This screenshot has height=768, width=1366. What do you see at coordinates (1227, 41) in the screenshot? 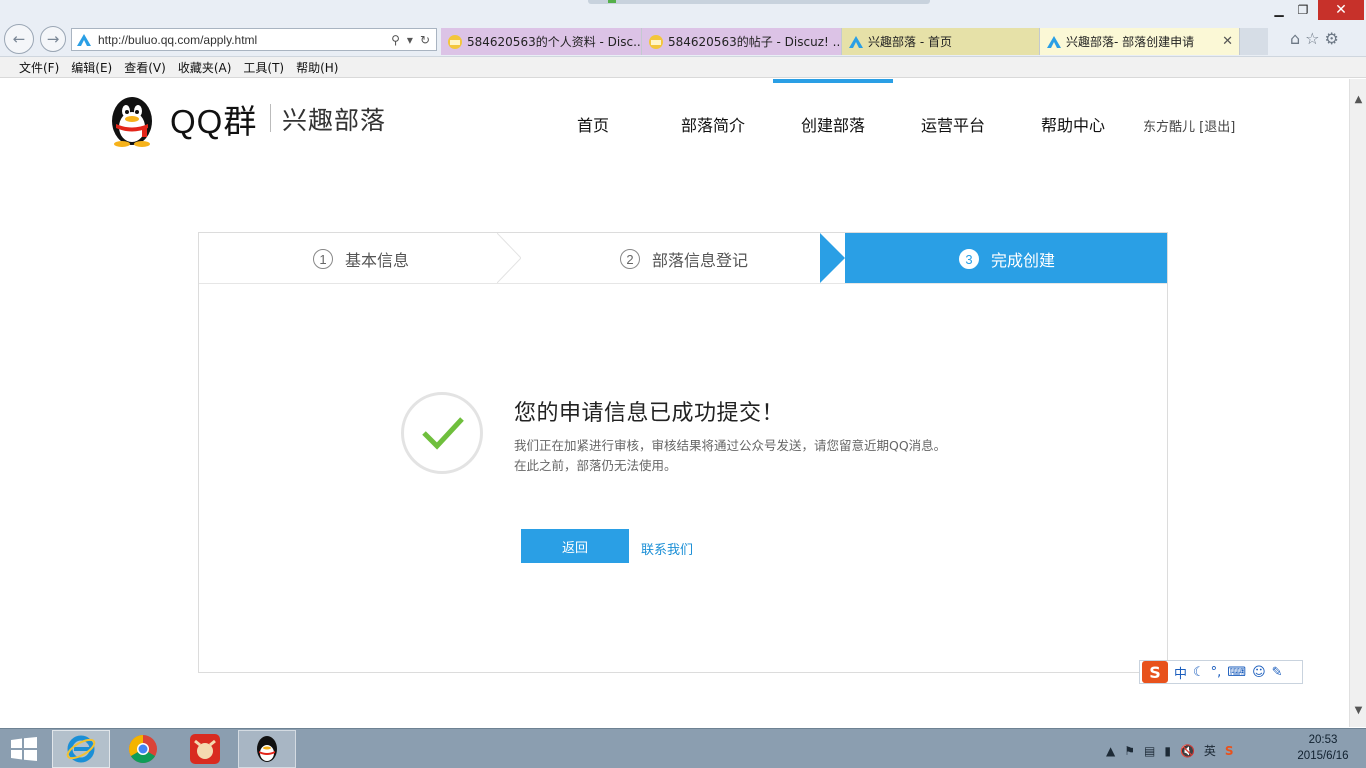
I see `close-tab-icon: ✕` at bounding box center [1227, 41].